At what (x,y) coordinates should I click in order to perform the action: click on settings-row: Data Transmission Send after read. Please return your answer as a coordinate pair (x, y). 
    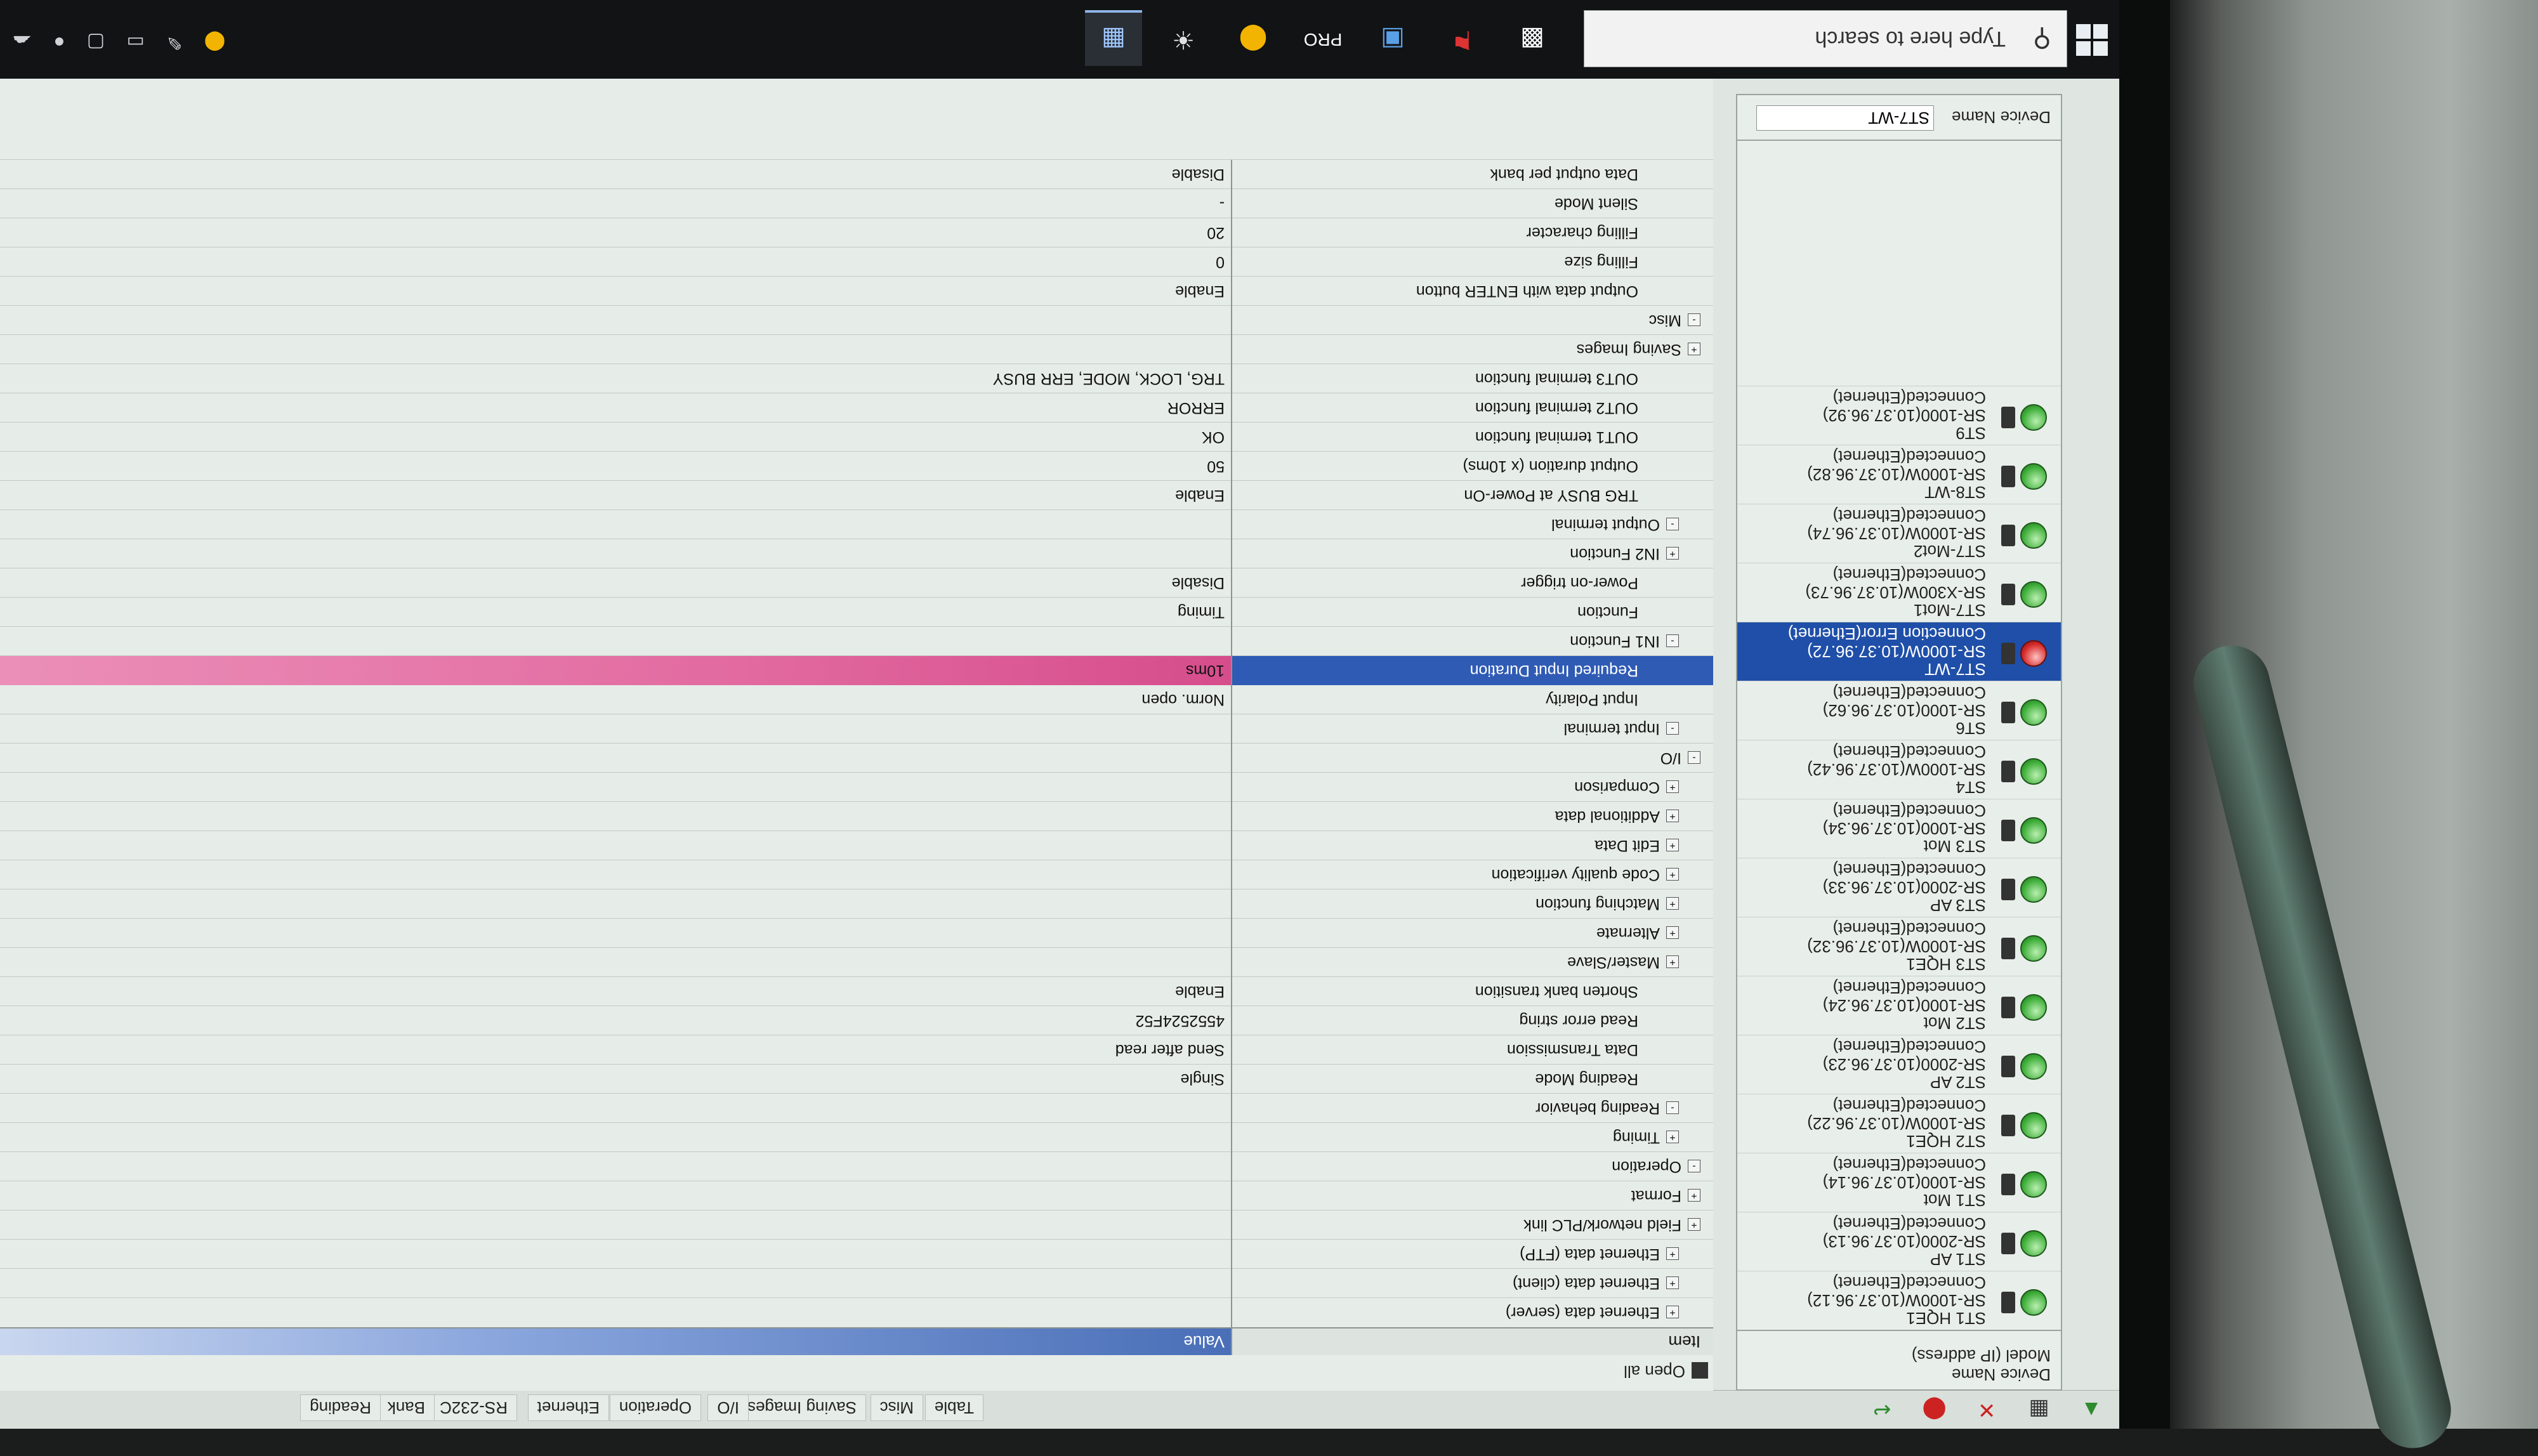
    Looking at the image, I should click on (856, 1050).